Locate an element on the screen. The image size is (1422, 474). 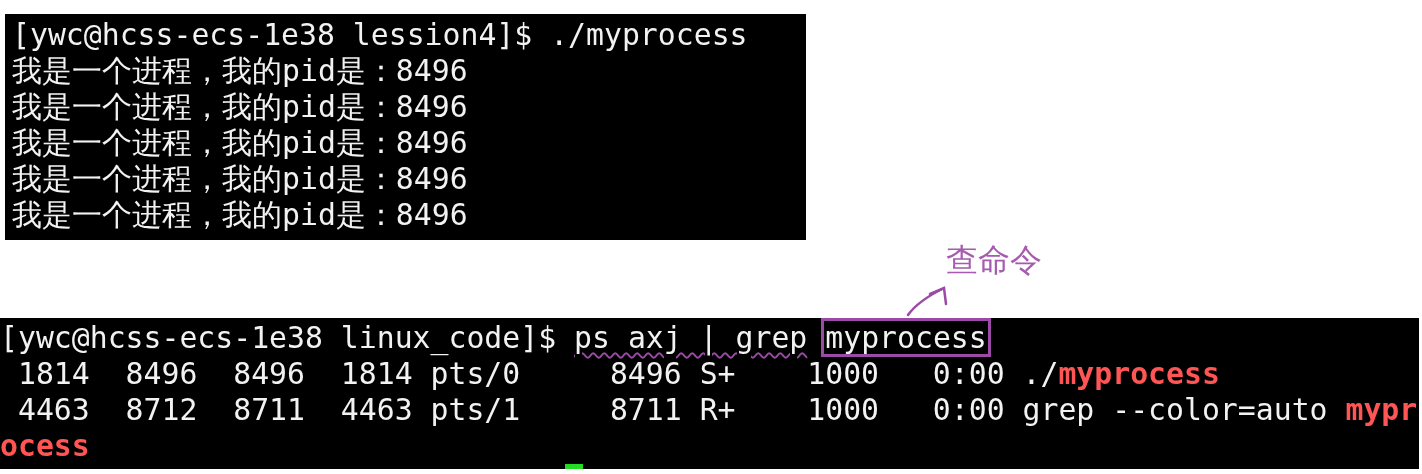
annotation-arrow is located at coordinates (927, 301).